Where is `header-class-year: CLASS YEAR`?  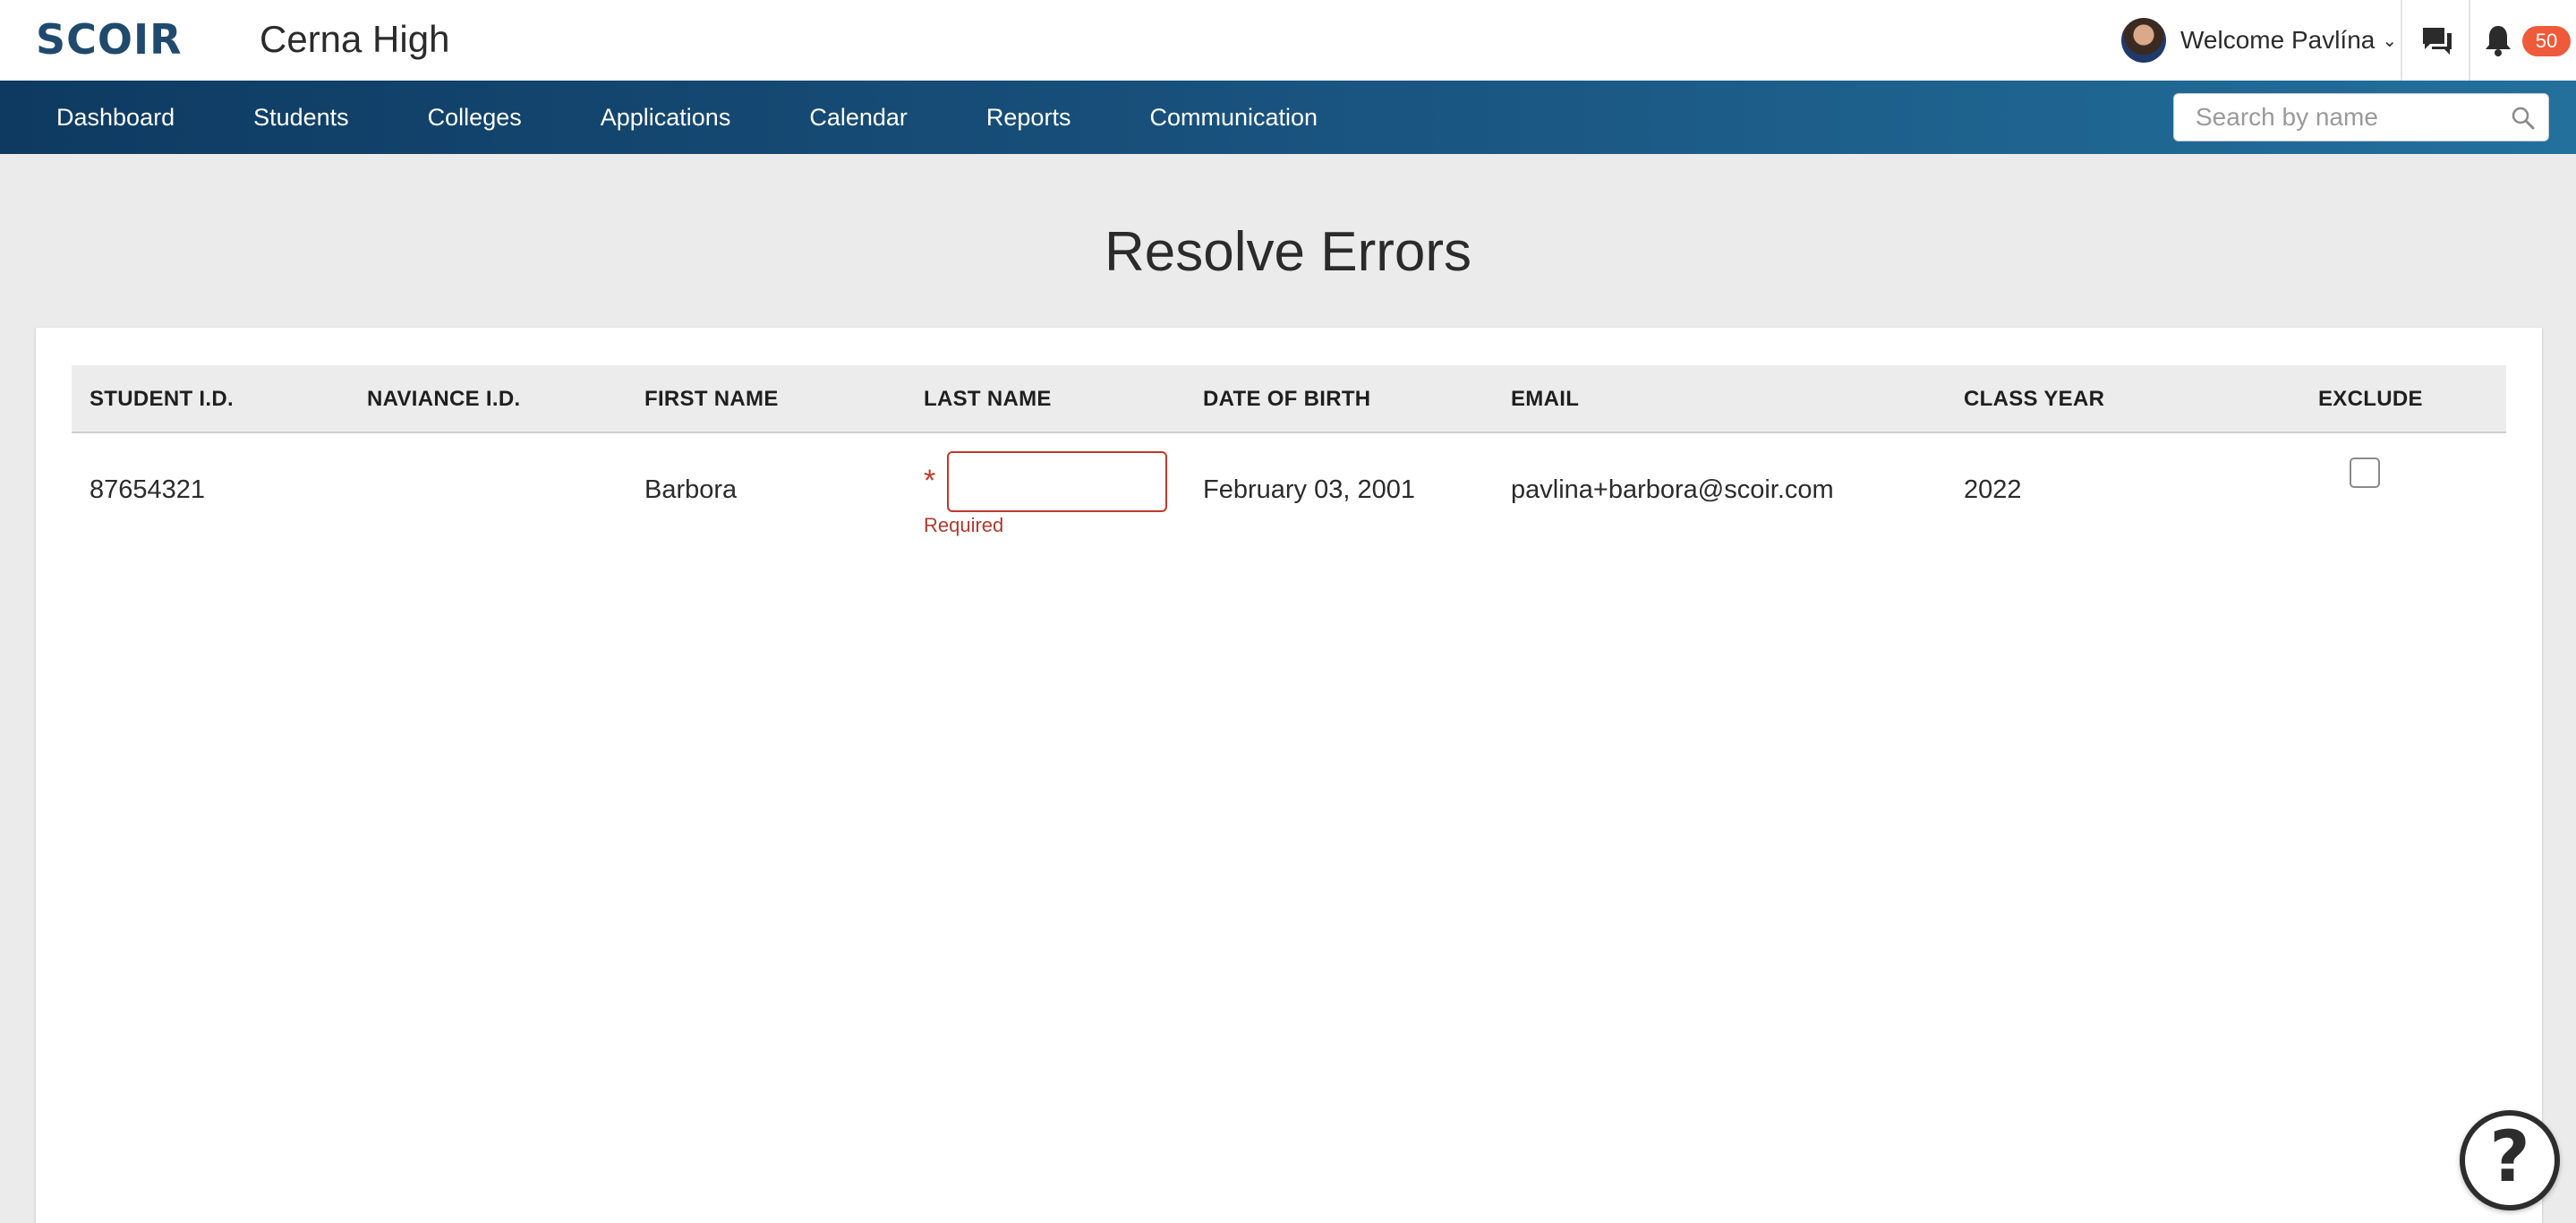 header-class-year: CLASS YEAR is located at coordinates (2034, 399).